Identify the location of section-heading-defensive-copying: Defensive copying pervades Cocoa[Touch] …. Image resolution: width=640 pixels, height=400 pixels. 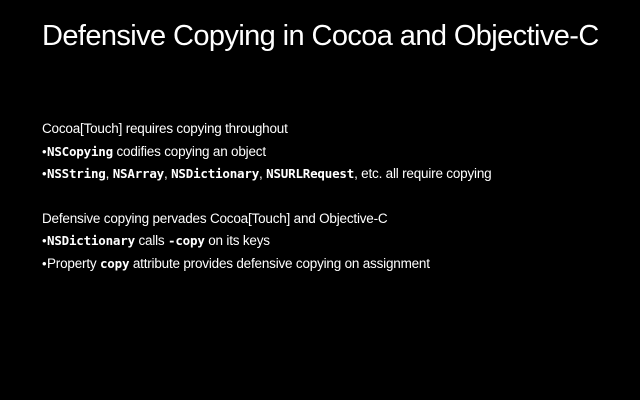
(215, 218).